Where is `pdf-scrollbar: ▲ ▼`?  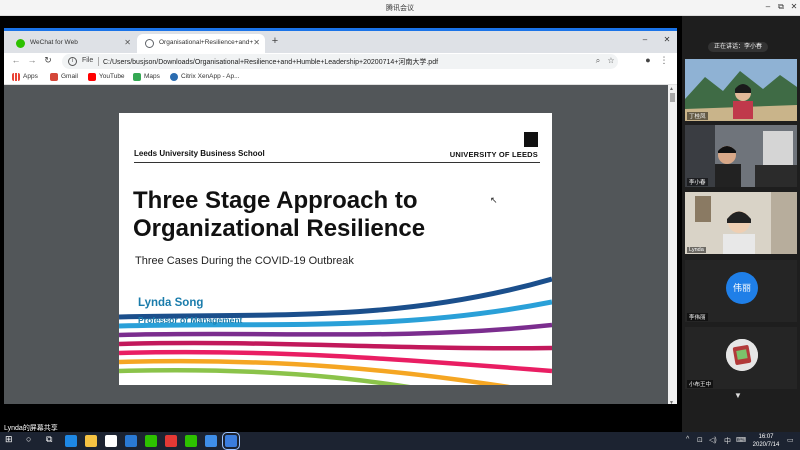 pdf-scrollbar: ▲ ▼ is located at coordinates (672, 244).